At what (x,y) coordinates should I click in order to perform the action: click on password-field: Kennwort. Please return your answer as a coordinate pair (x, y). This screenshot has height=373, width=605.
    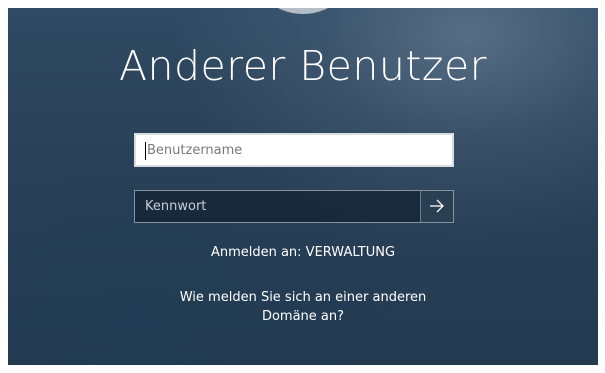
    Looking at the image, I should click on (294, 206).